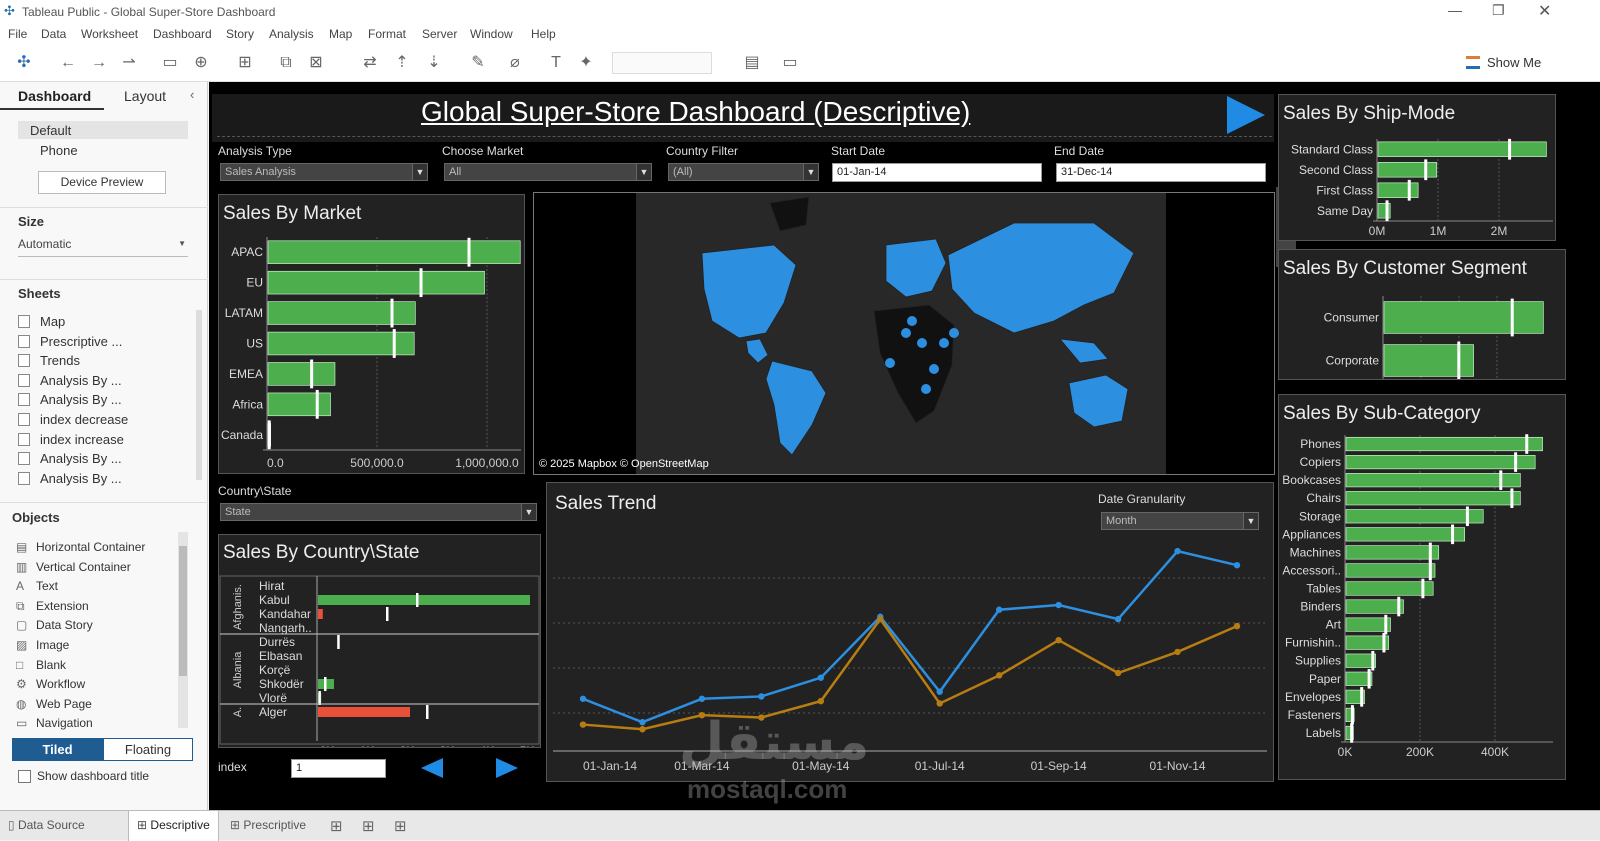 This screenshot has width=1600, height=841. Describe the element at coordinates (402, 63) in the screenshot. I see `sort-ascending-icon: ⇡` at that location.